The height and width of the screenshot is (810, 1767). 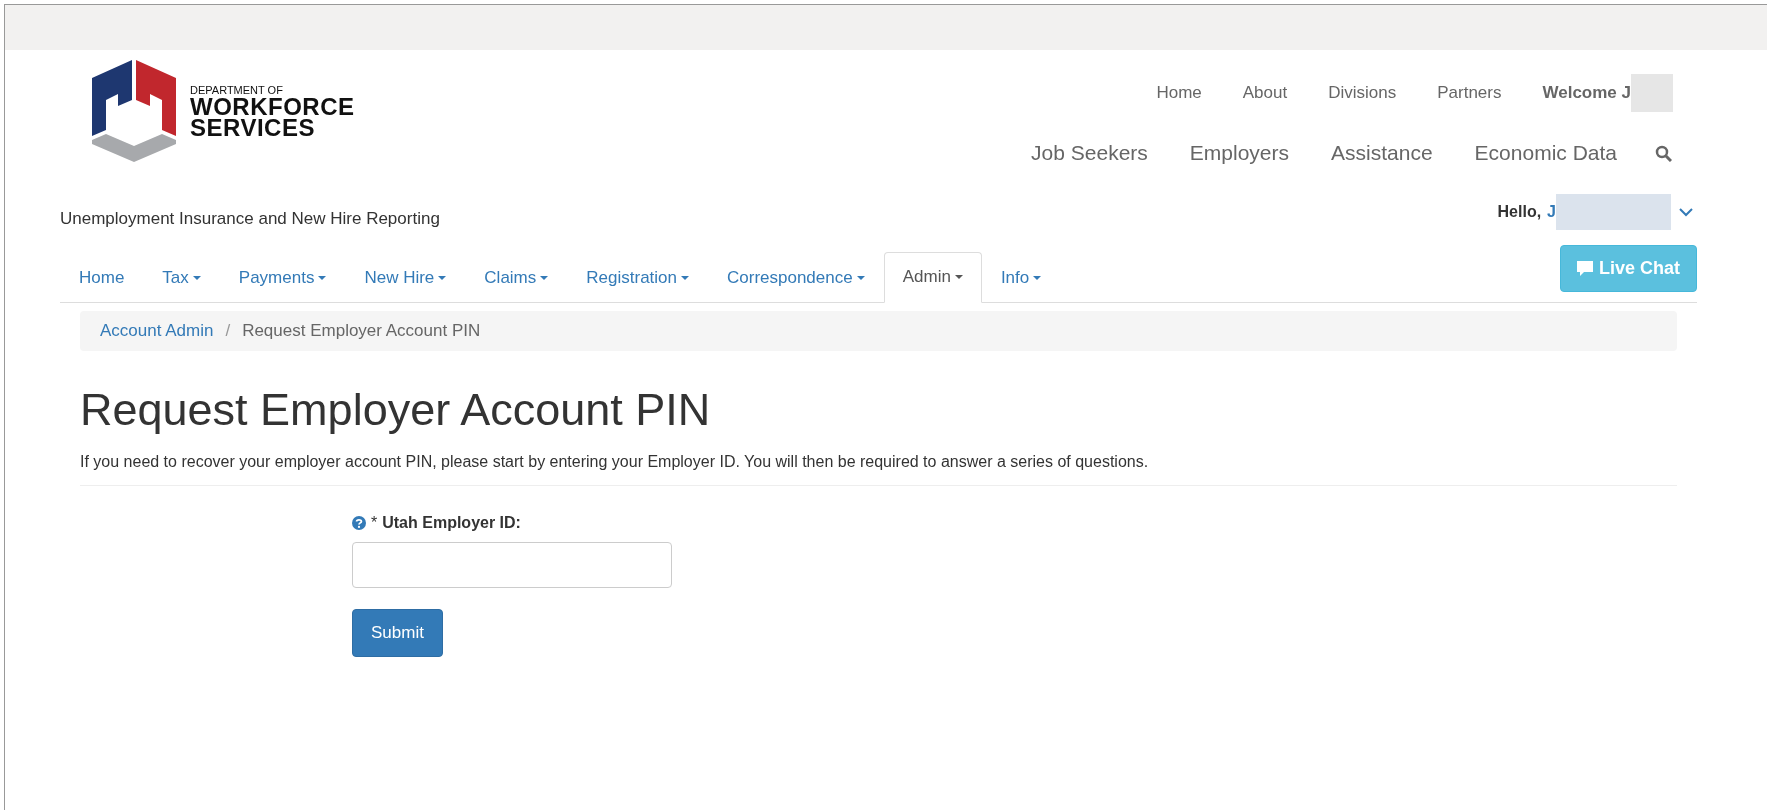 I want to click on greeting-text: Hello,, so click(x=1519, y=212).